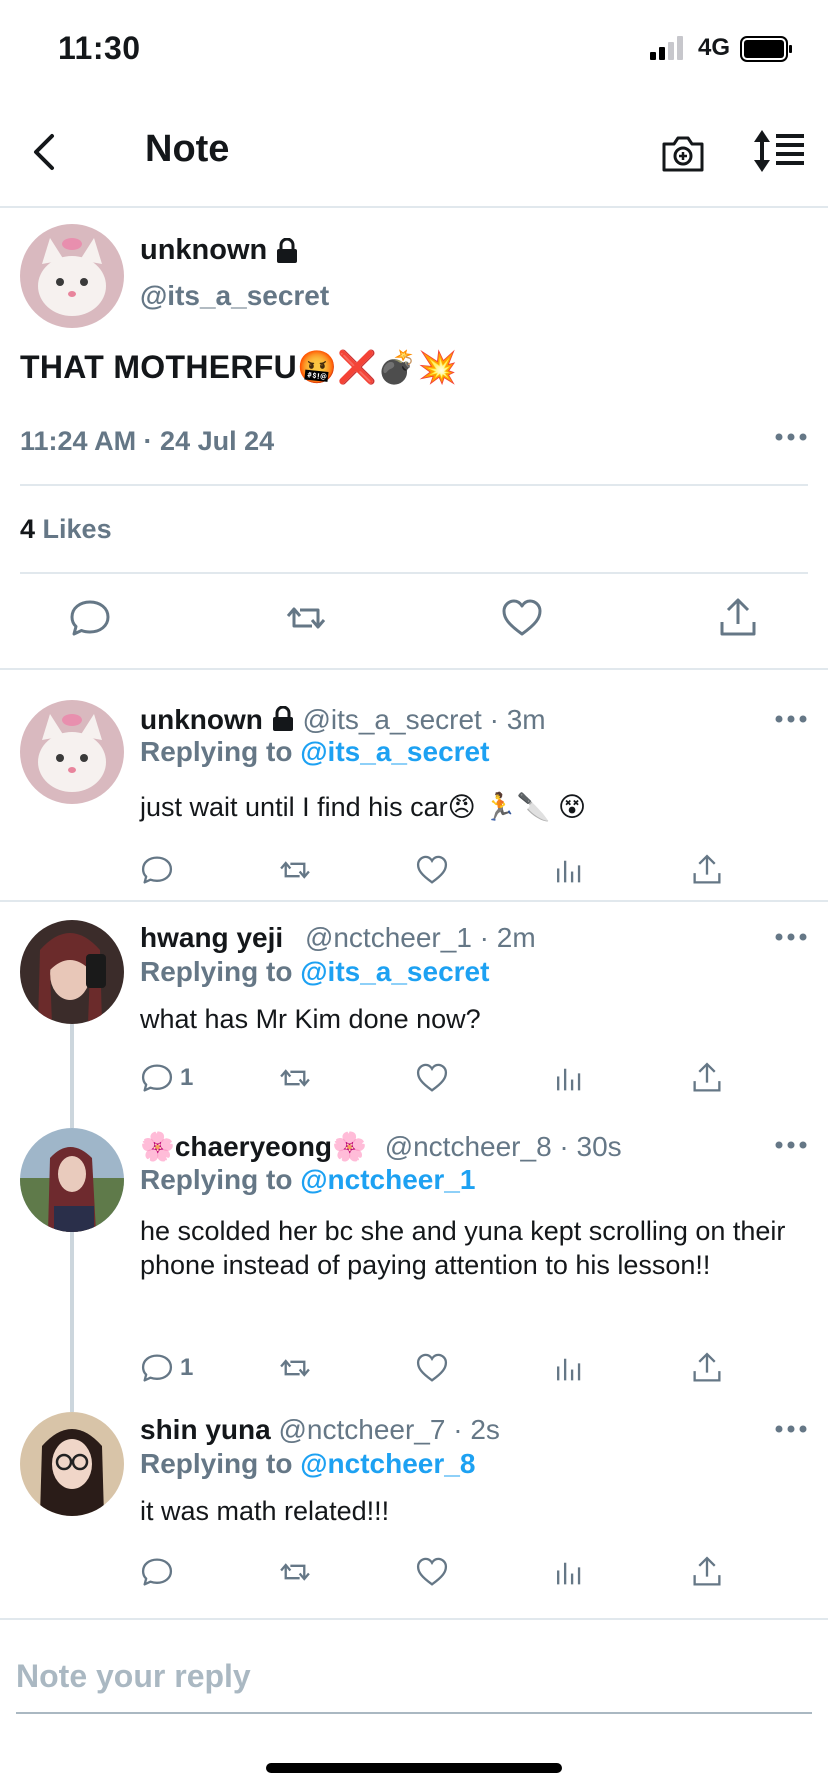 The width and height of the screenshot is (828, 1792). What do you see at coordinates (387, 1463) in the screenshot?
I see `replying-mention-link: @nctcheer_8` at bounding box center [387, 1463].